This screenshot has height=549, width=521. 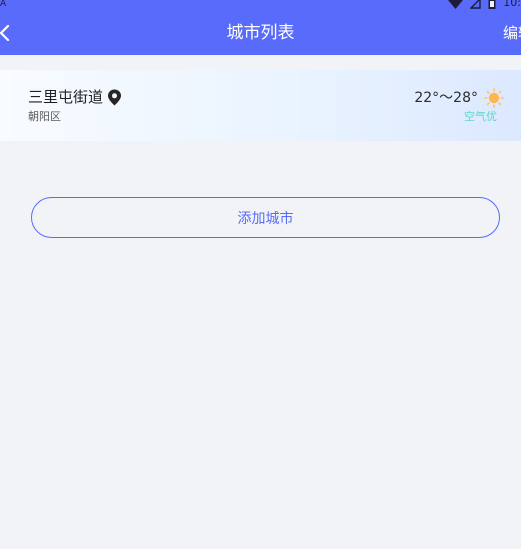 What do you see at coordinates (260, 5) in the screenshot?
I see `status-bar: A 10:` at bounding box center [260, 5].